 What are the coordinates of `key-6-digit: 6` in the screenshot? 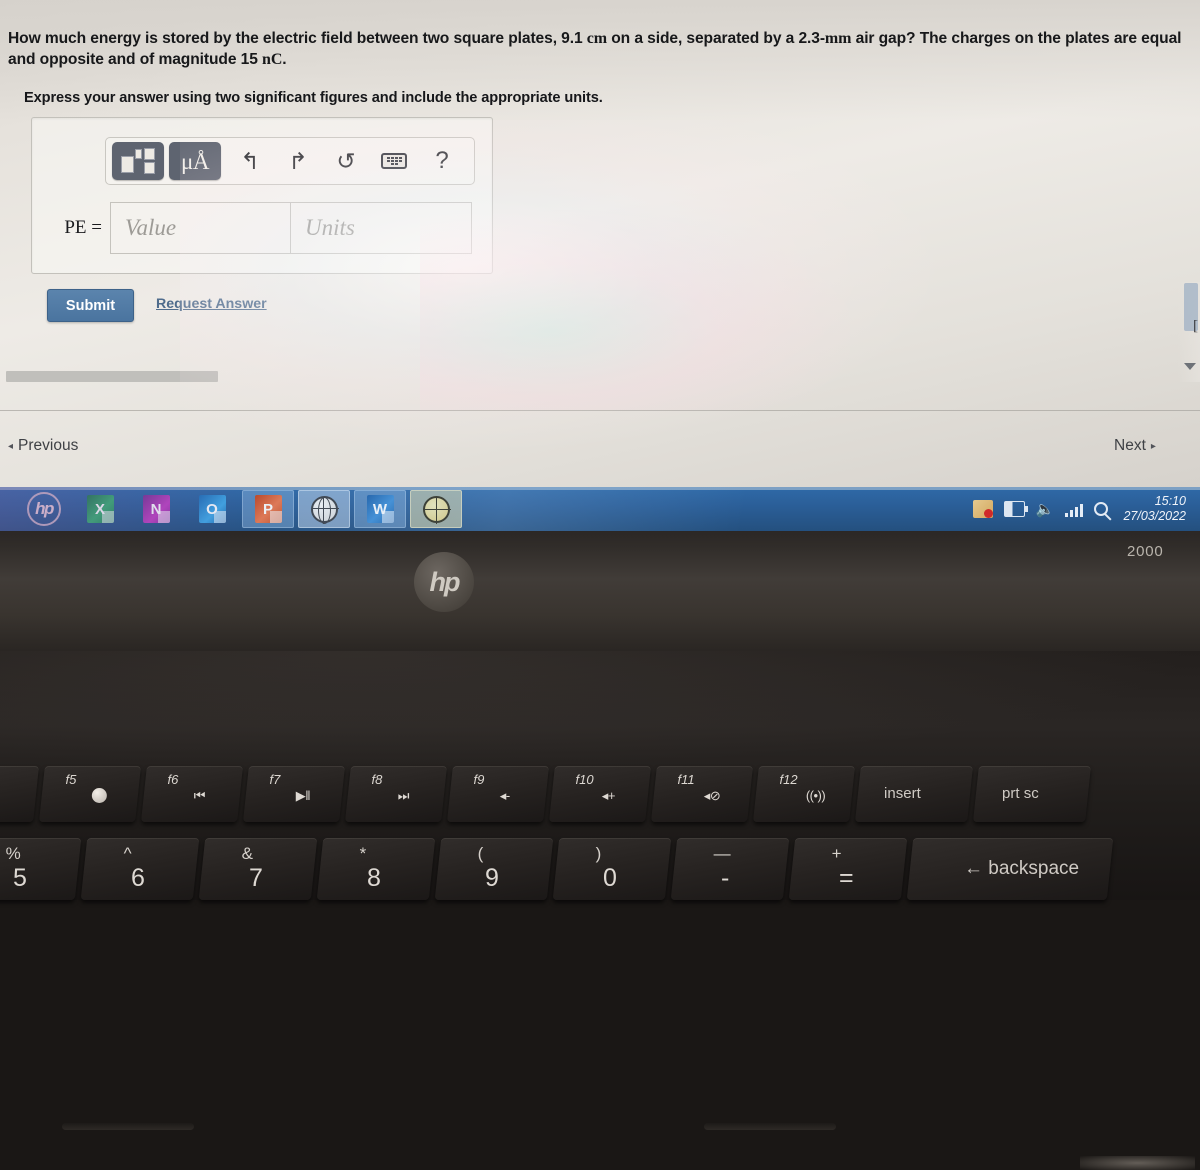 It's located at (138, 878).